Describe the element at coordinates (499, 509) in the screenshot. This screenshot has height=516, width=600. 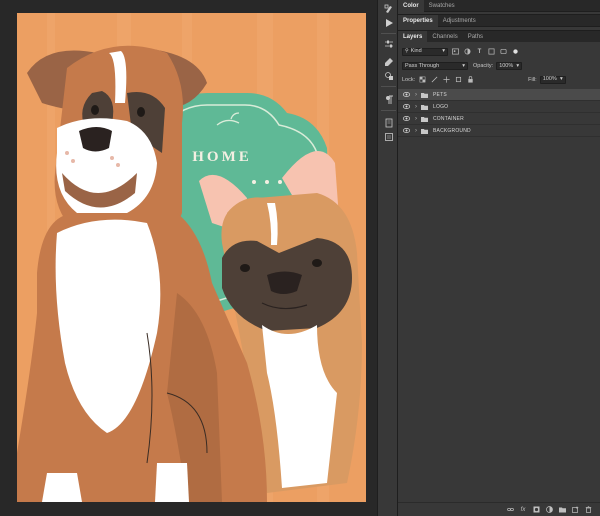
I see `layers-bottom-bar: fx` at that location.